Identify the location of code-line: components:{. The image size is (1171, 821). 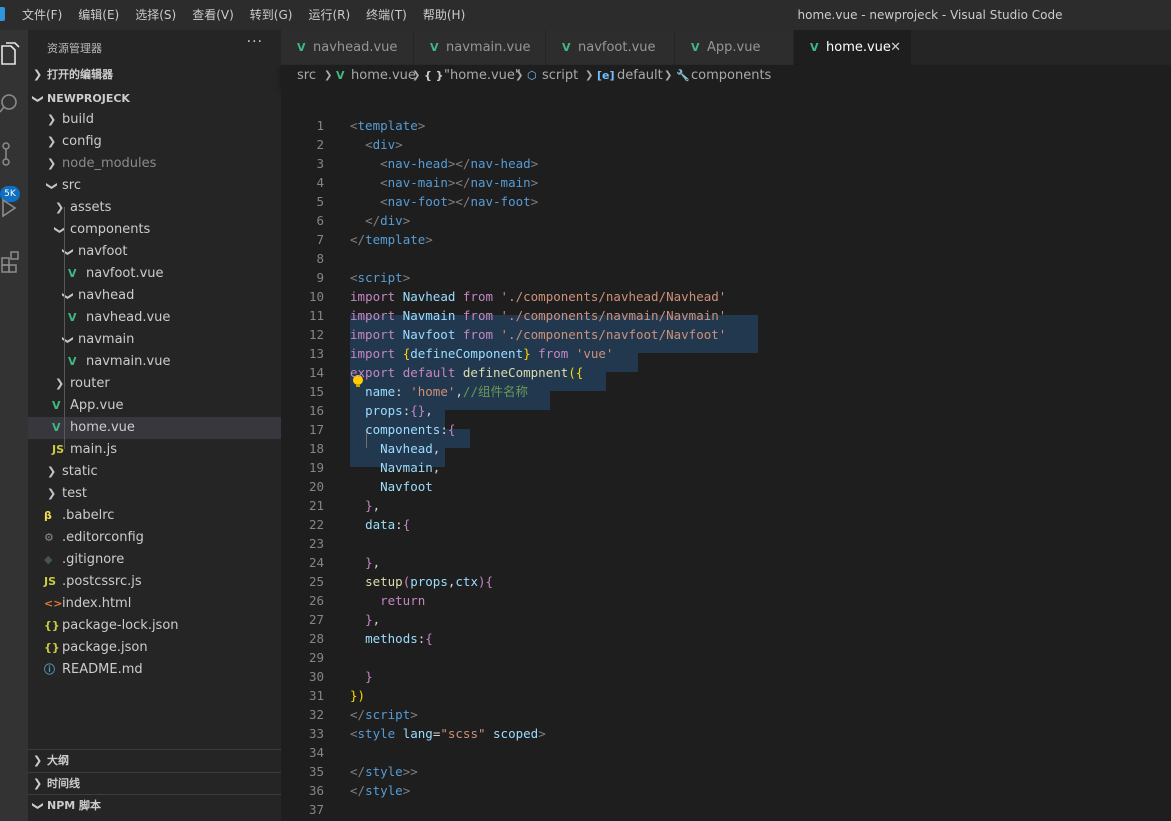
(402, 429).